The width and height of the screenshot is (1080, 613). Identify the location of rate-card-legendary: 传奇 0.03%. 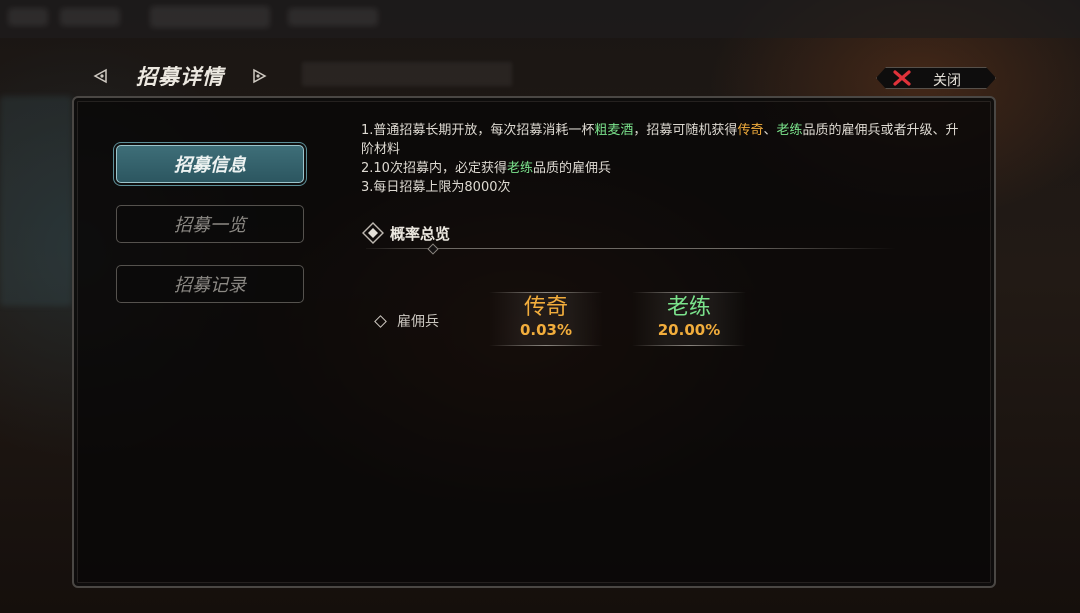
(546, 319).